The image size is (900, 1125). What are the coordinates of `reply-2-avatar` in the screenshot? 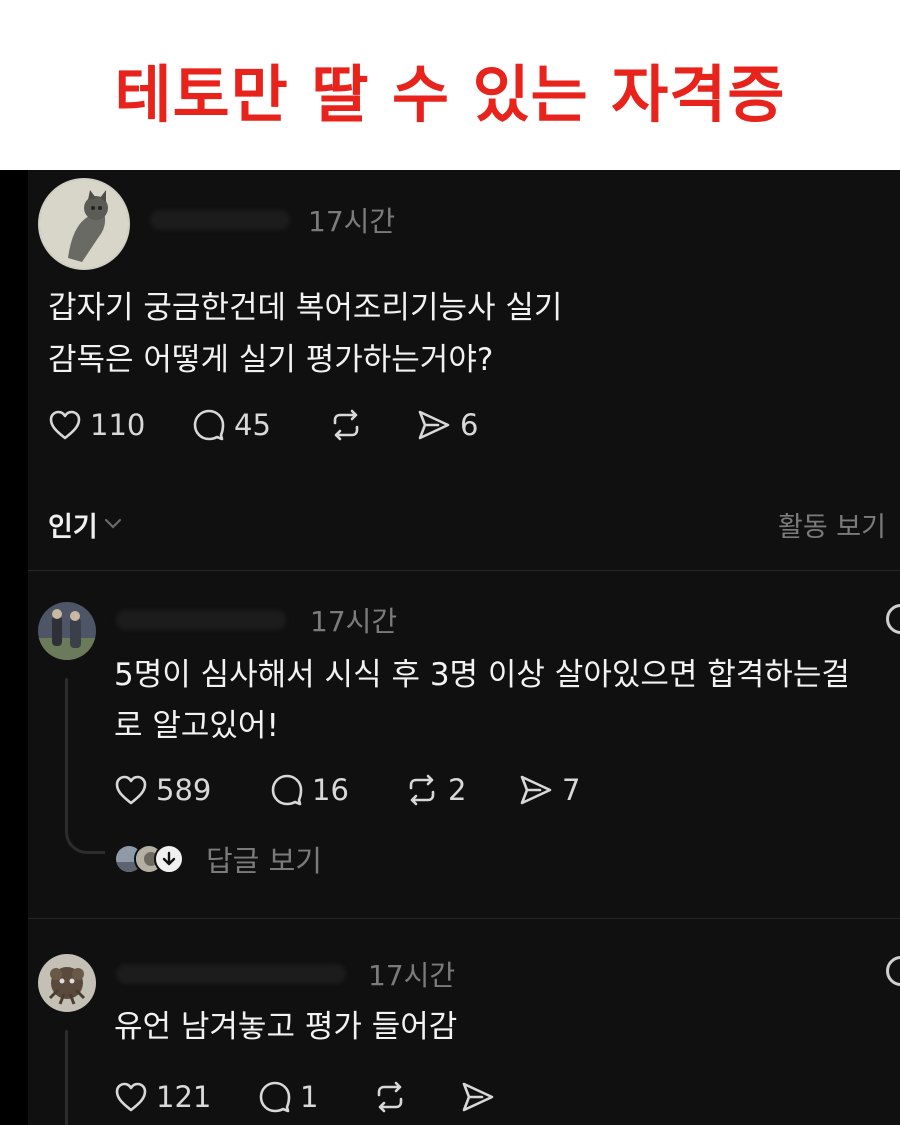 It's located at (67, 983).